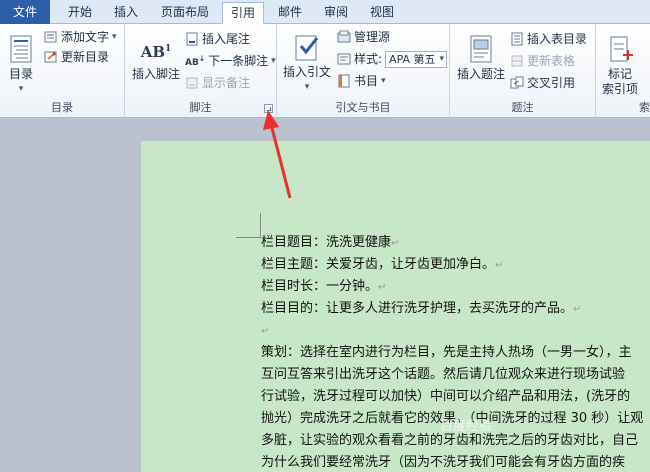 The image size is (650, 472). I want to click on index-group: 标记 索引项 索, so click(623, 71).